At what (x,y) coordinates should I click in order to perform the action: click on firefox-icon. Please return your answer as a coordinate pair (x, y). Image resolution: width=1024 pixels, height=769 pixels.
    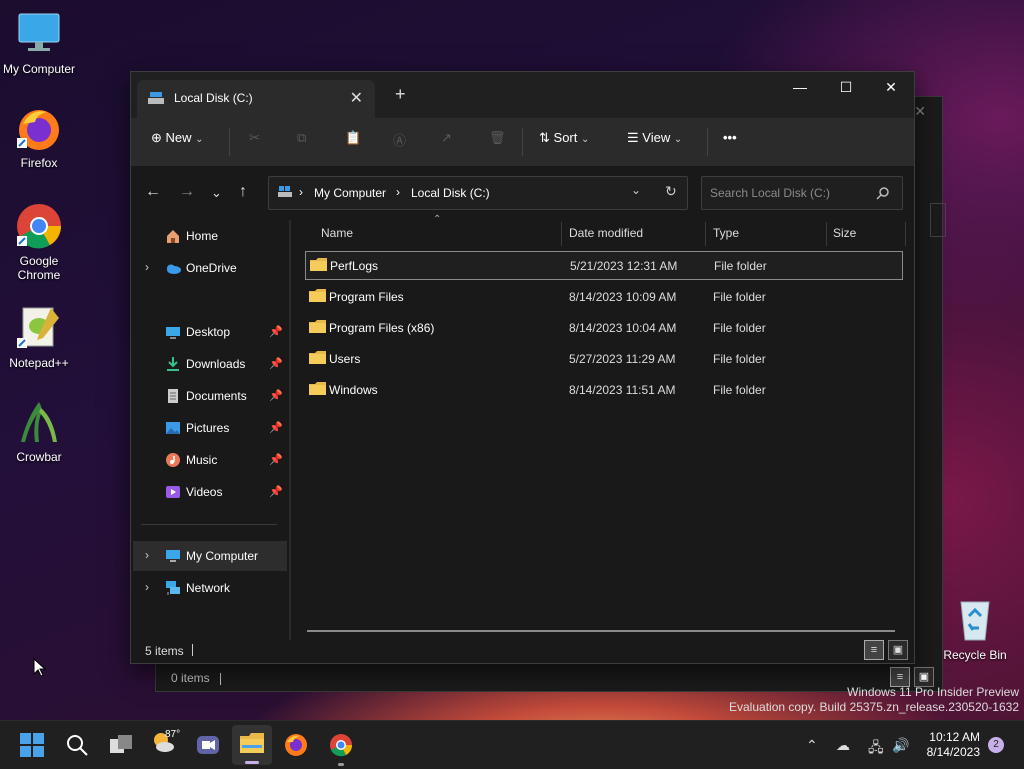
    Looking at the image, I should click on (297, 746).